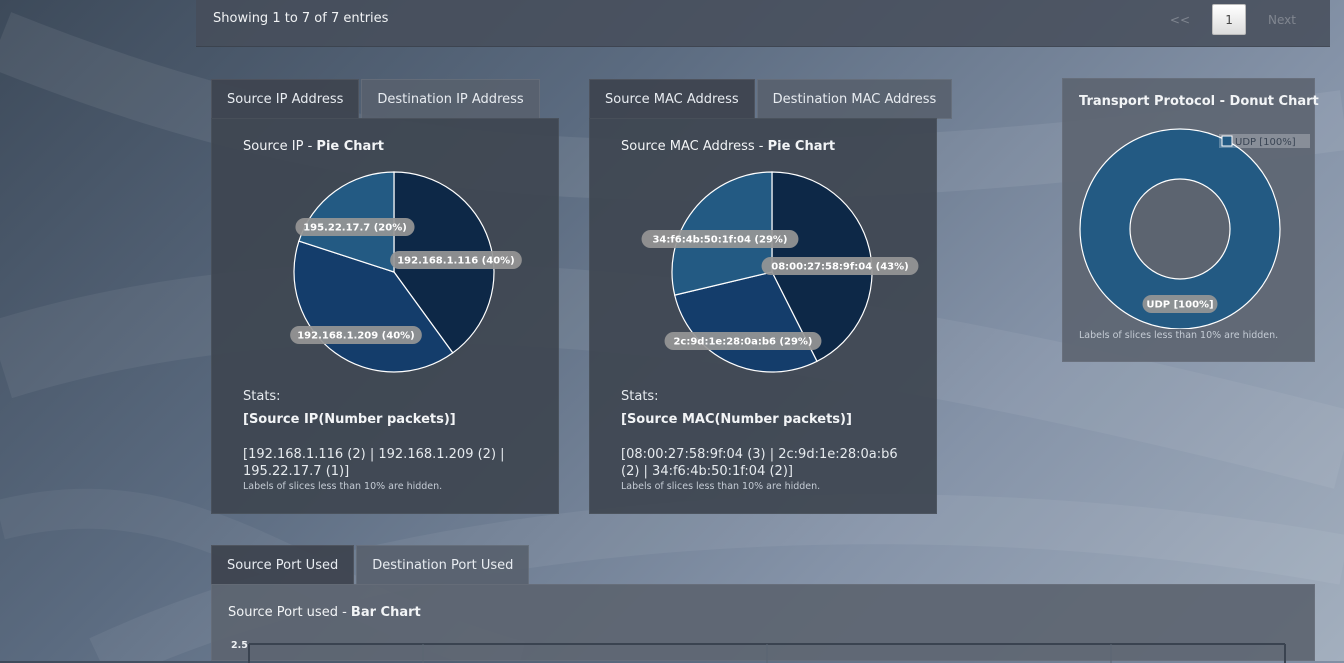 Image resolution: width=1344 pixels, height=663 pixels. I want to click on port-chart-title: Source Port used - Bar Chart, so click(324, 612).